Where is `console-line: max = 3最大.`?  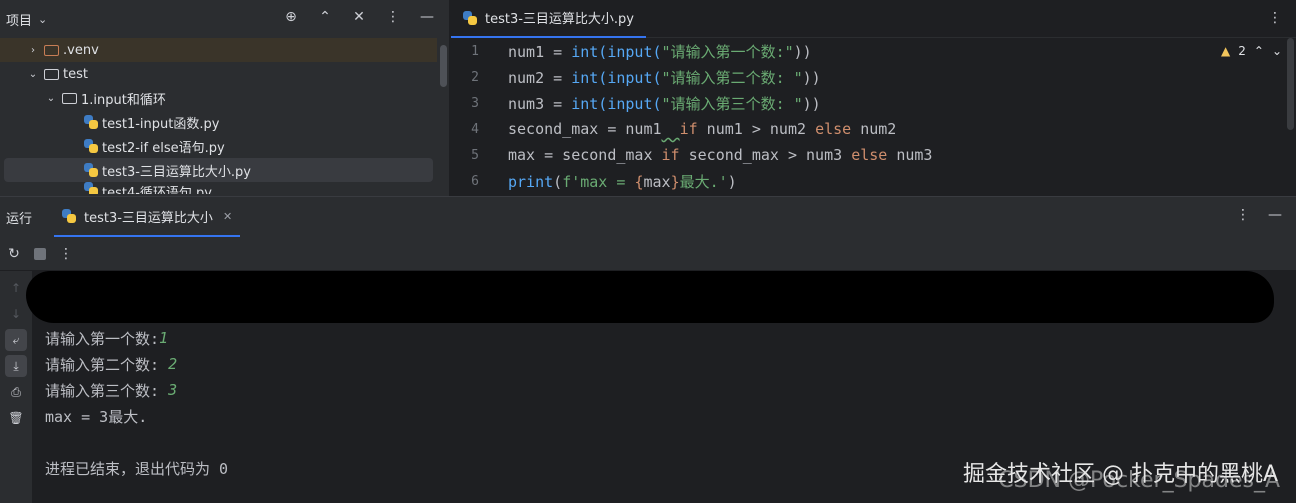 console-line: max = 3最大. is located at coordinates (96, 416).